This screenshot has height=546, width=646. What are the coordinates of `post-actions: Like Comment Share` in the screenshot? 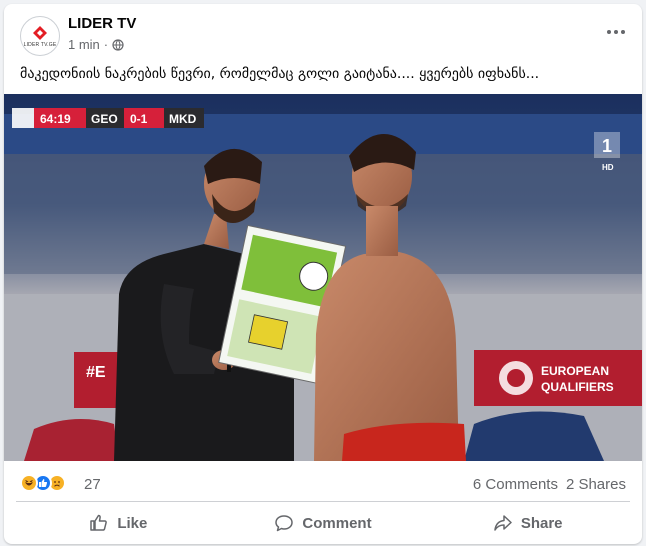 It's located at (323, 523).